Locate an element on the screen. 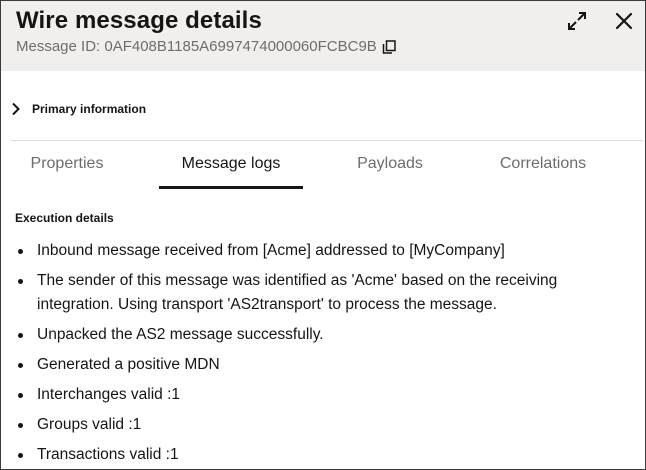  log-text: Transactions valid :1 is located at coordinates (108, 454).